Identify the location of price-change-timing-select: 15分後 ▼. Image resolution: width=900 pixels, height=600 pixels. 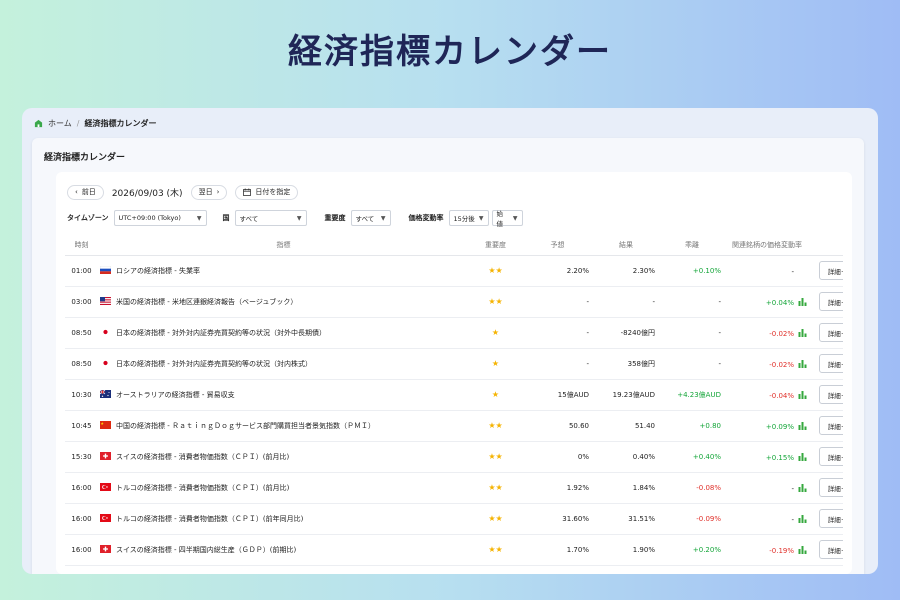
(468, 218).